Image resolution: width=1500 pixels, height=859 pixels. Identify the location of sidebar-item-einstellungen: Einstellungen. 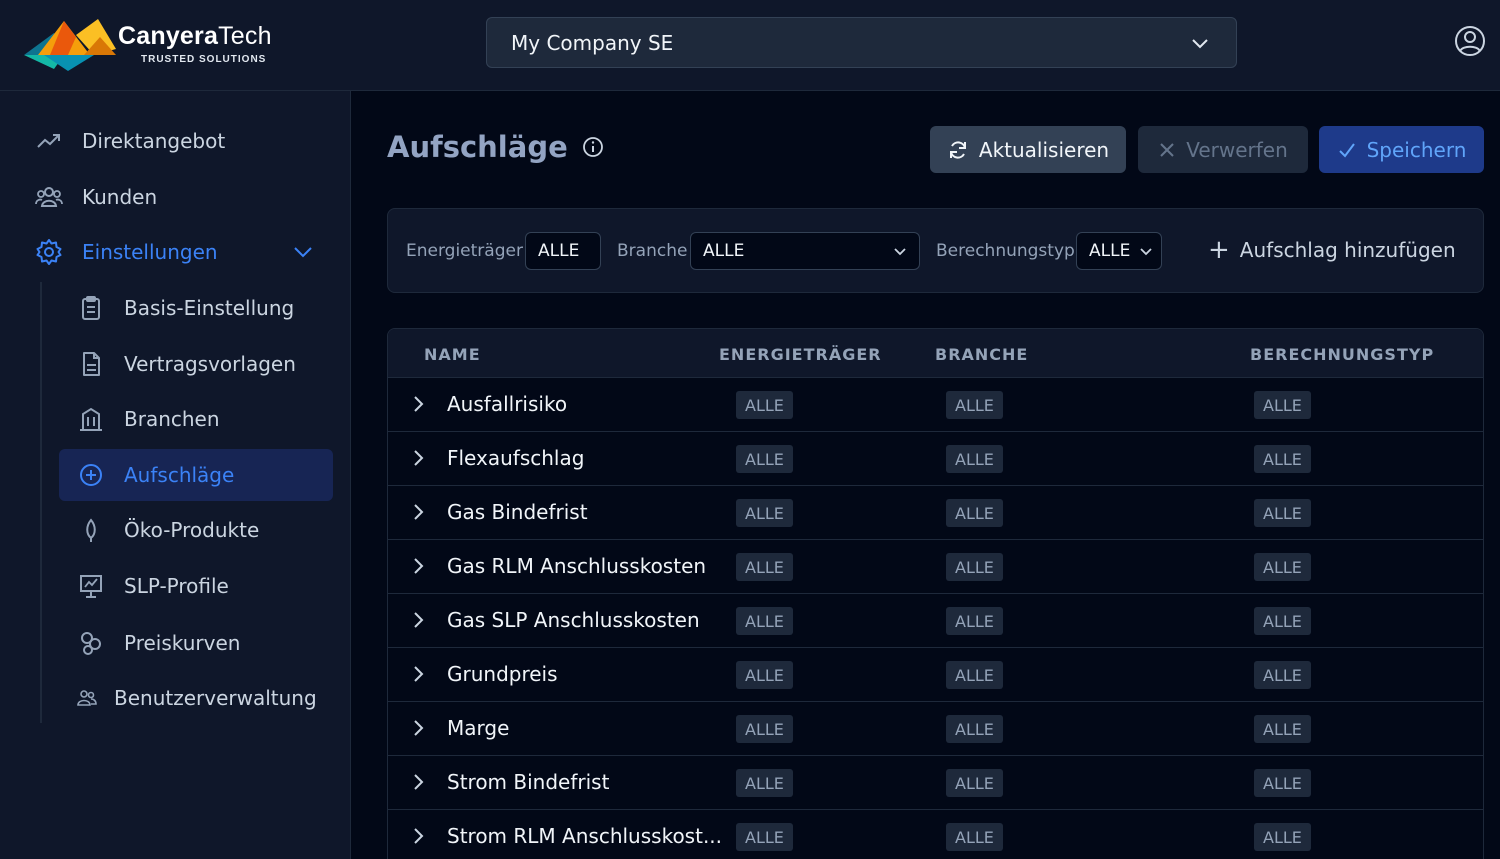
(126, 252).